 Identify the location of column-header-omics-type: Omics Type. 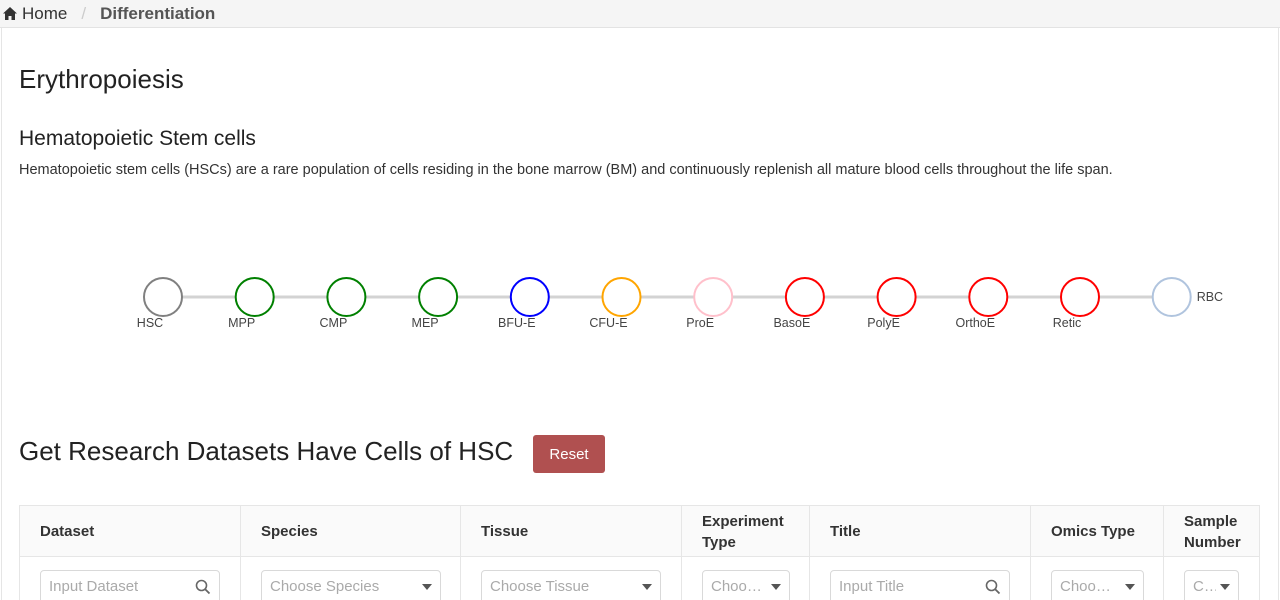
(1097, 531).